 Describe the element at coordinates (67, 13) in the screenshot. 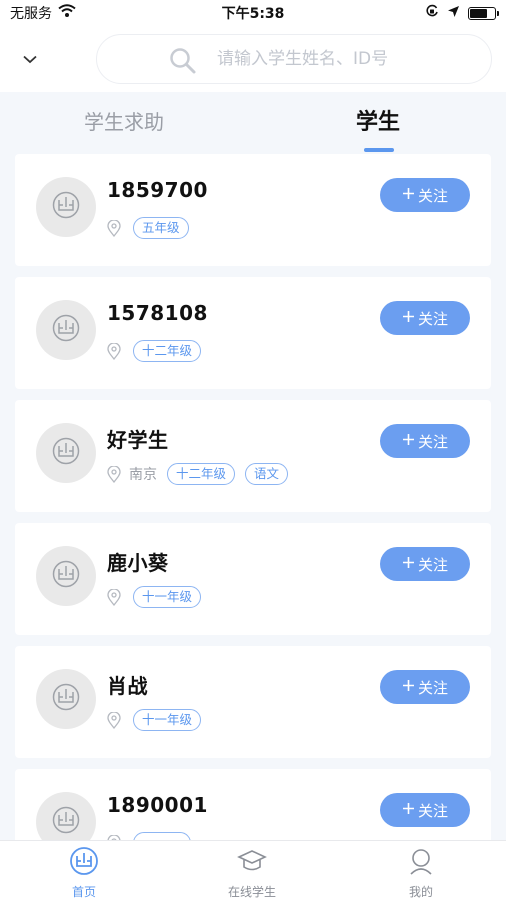

I see `wifi-icon` at that location.